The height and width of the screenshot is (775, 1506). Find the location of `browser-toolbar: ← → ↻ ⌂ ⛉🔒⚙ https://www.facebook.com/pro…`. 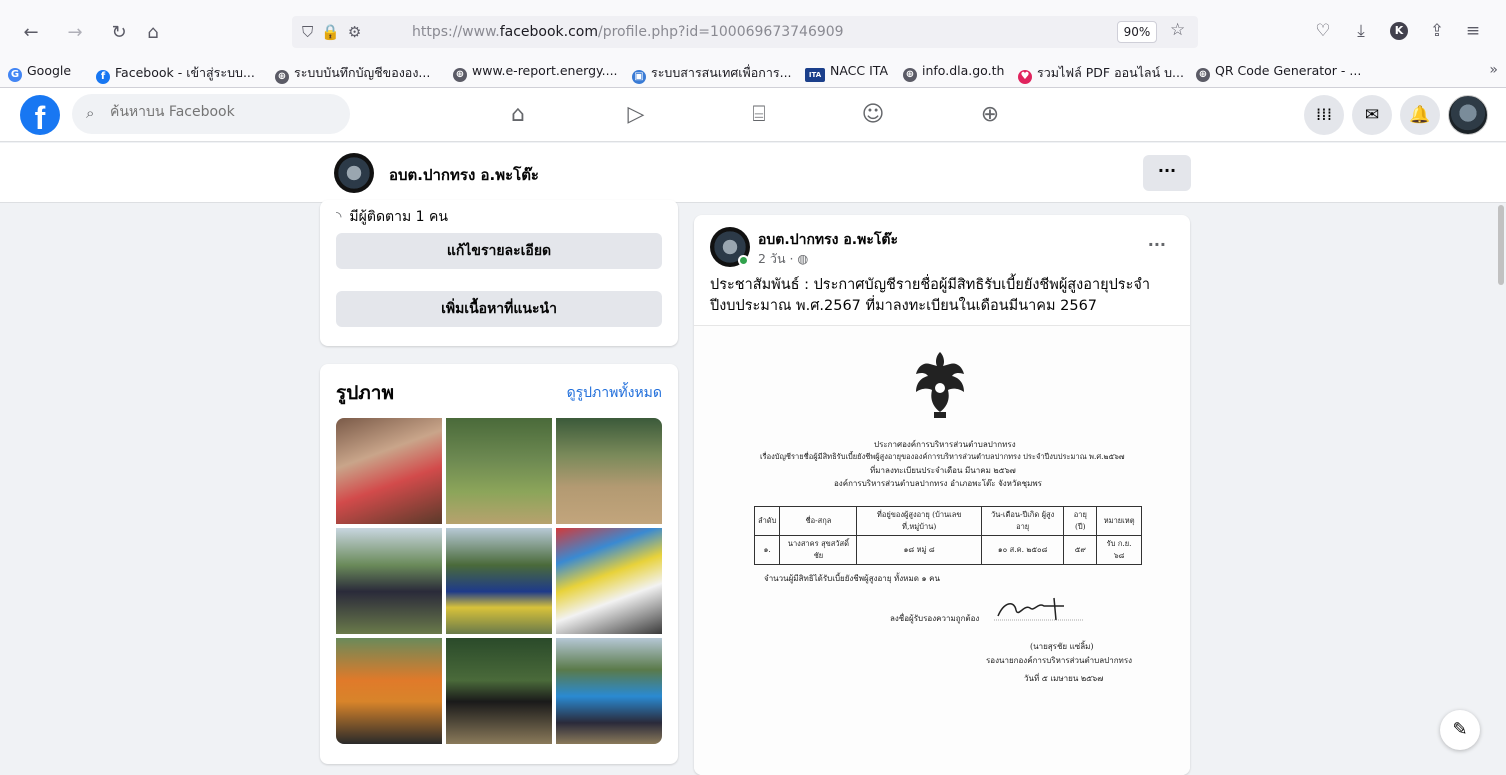

browser-toolbar: ← → ↻ ⌂ ⛉🔒⚙ https://www.facebook.com/pro… is located at coordinates (753, 44).